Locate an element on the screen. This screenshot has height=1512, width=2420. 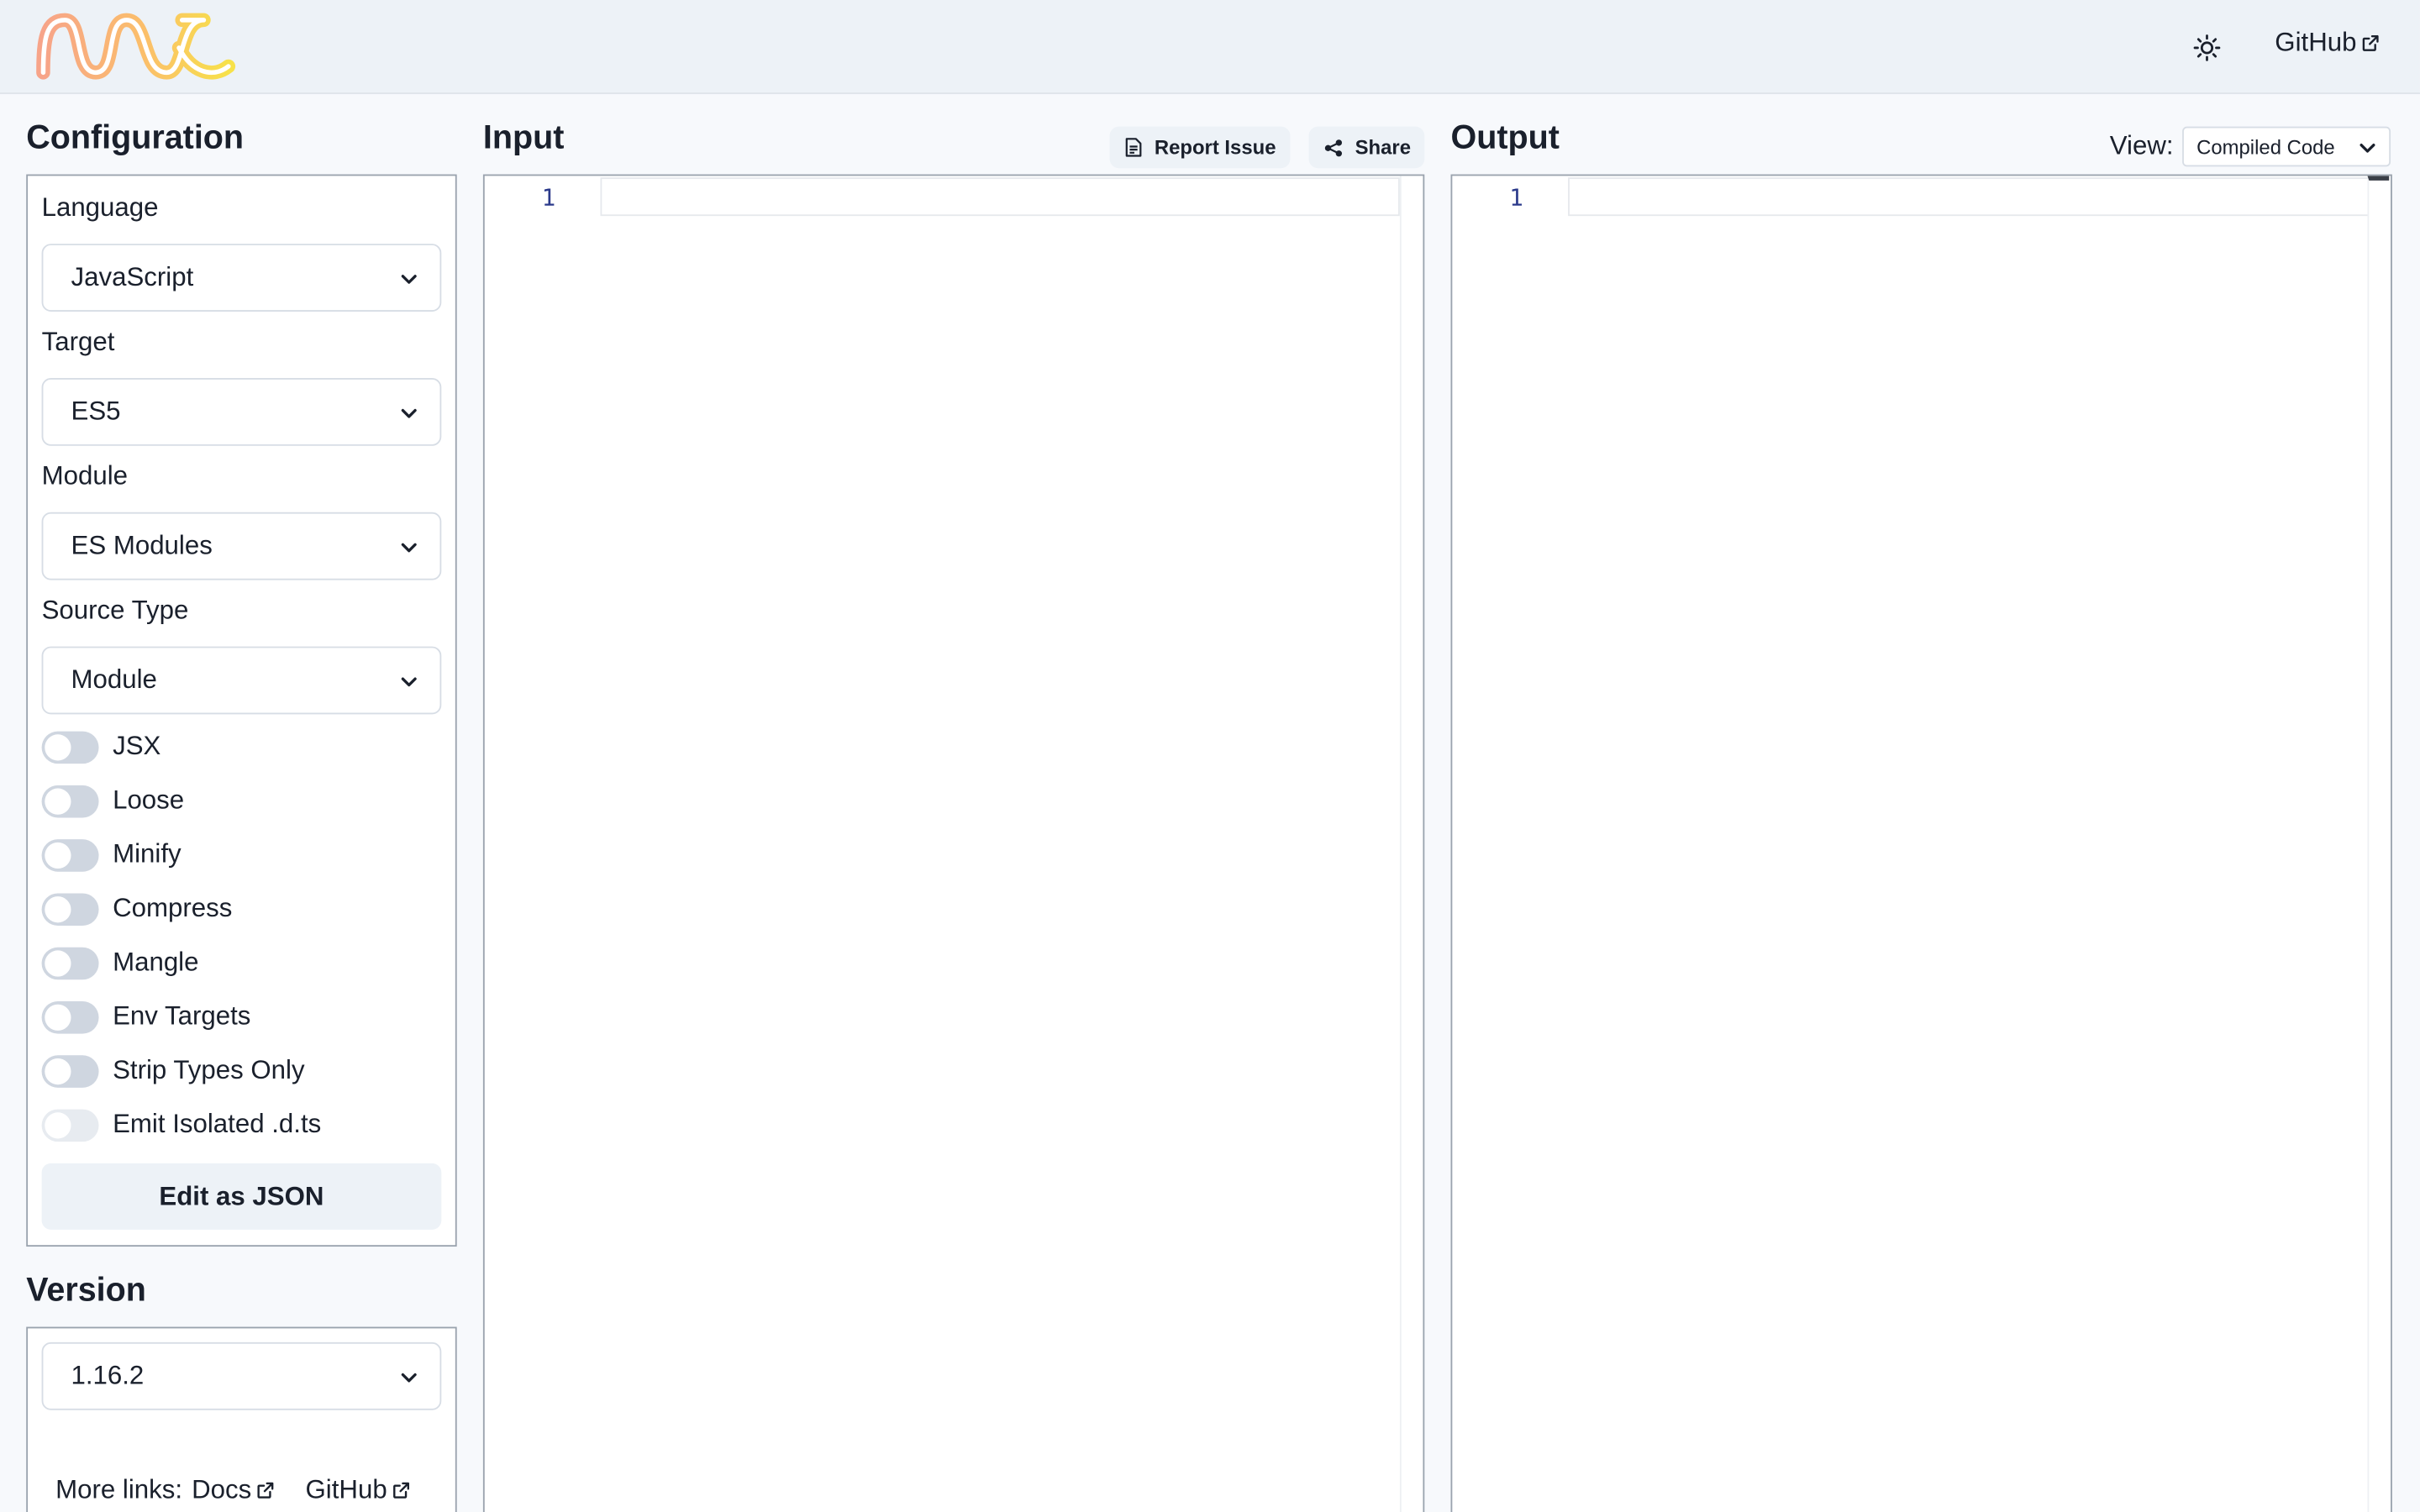
report-issue-button: Report Issue is located at coordinates (1200, 147).